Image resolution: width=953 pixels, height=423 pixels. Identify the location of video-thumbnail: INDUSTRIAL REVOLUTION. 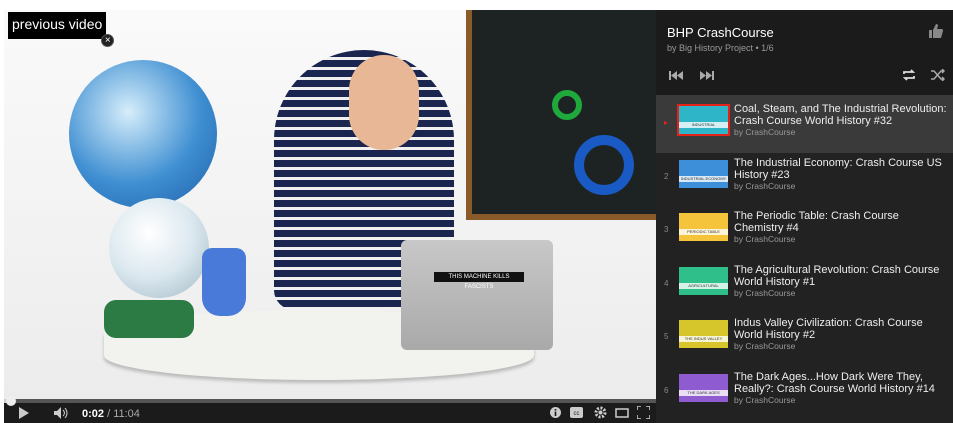
(703, 120).